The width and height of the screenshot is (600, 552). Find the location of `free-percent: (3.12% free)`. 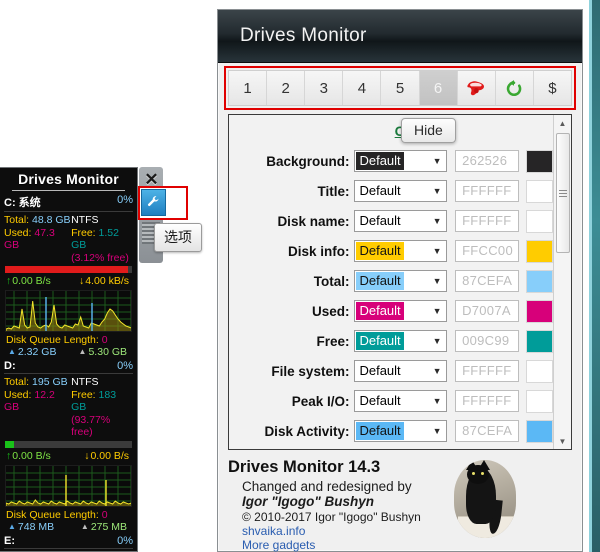

free-percent: (3.12% free) is located at coordinates (100, 257).